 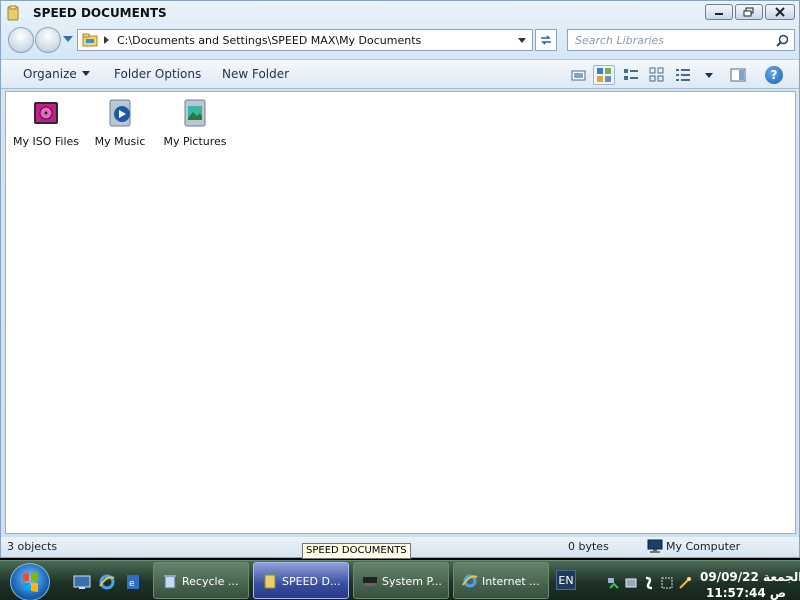 I want to click on list-view-icon, so click(x=631, y=75).